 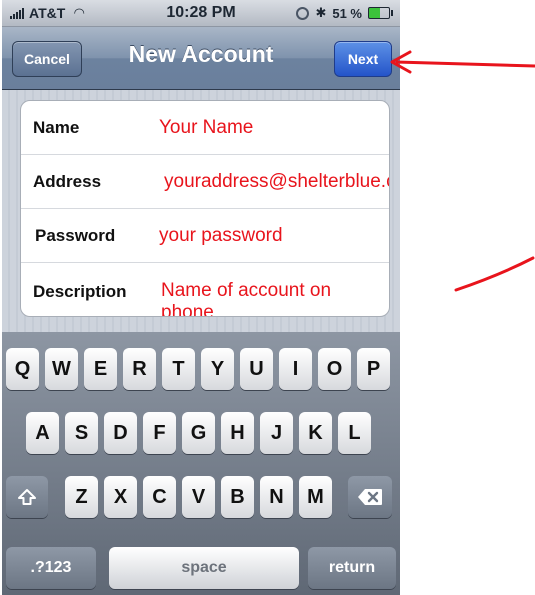 I want to click on key-i: I, so click(x=295, y=369).